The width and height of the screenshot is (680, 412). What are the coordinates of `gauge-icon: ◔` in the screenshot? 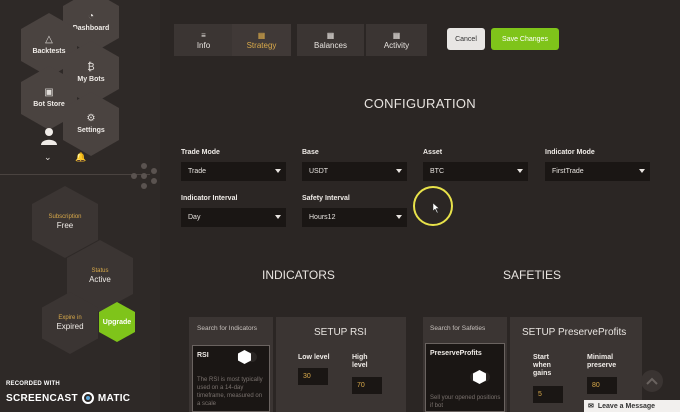 It's located at (91, 16).